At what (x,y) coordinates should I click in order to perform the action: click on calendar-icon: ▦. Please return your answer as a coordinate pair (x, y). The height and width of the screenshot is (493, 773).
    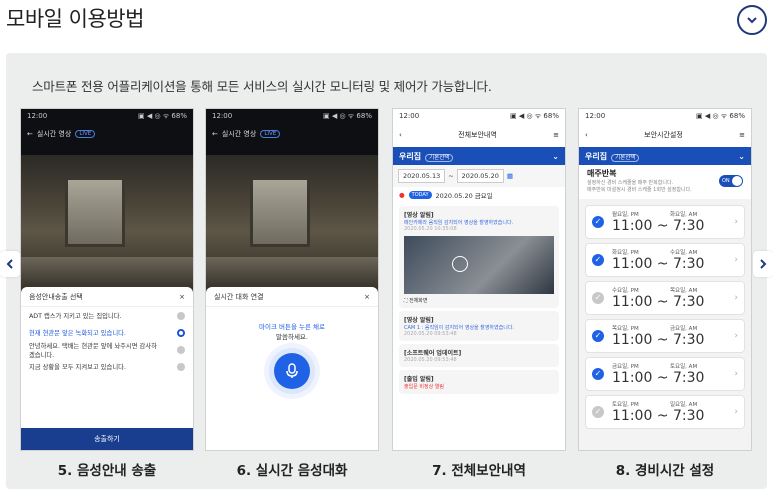
    Looking at the image, I should click on (510, 176).